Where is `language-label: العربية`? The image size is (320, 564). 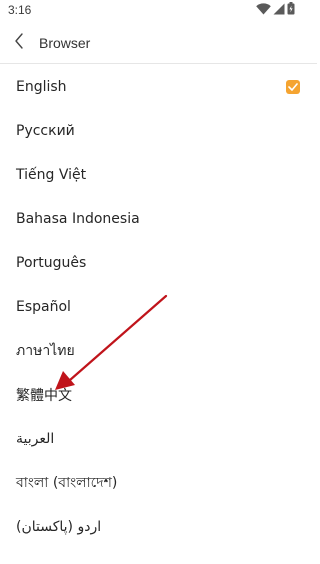
language-label: العربية is located at coordinates (35, 439).